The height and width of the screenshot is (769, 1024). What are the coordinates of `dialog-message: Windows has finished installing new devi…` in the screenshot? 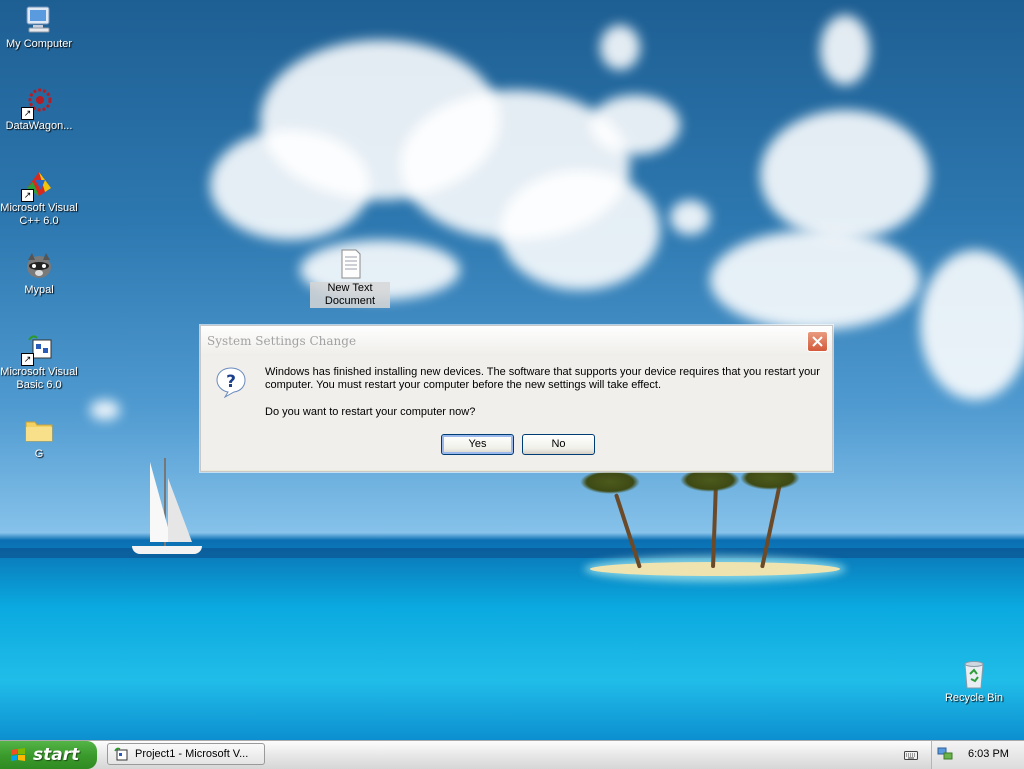 It's located at (542, 378).